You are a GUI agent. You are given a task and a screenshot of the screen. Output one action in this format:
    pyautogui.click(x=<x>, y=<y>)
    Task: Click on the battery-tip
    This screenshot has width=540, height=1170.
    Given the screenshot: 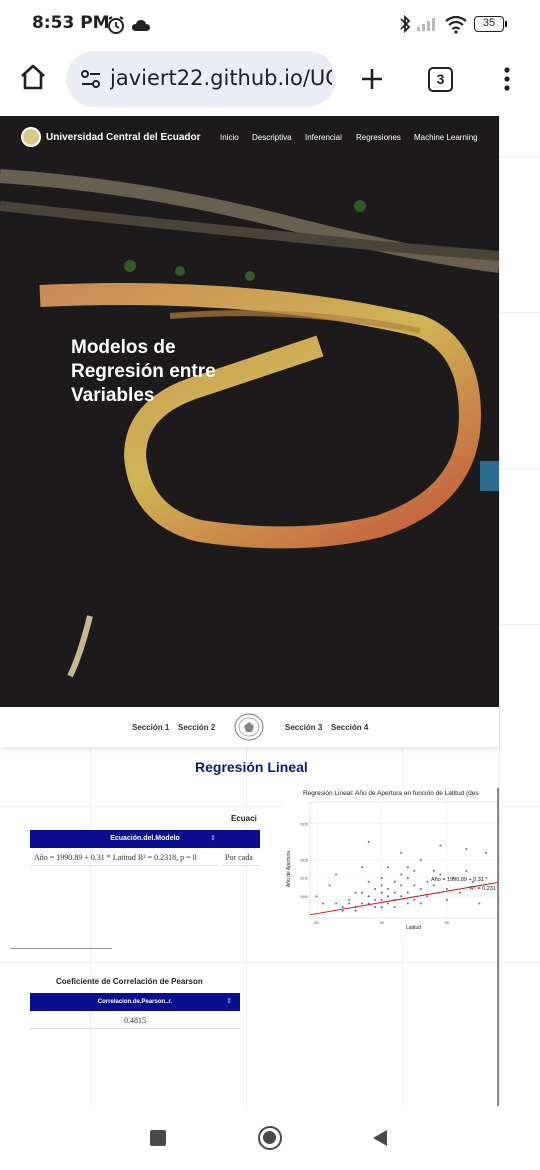 What is the action you would take?
    pyautogui.click(x=506, y=24)
    